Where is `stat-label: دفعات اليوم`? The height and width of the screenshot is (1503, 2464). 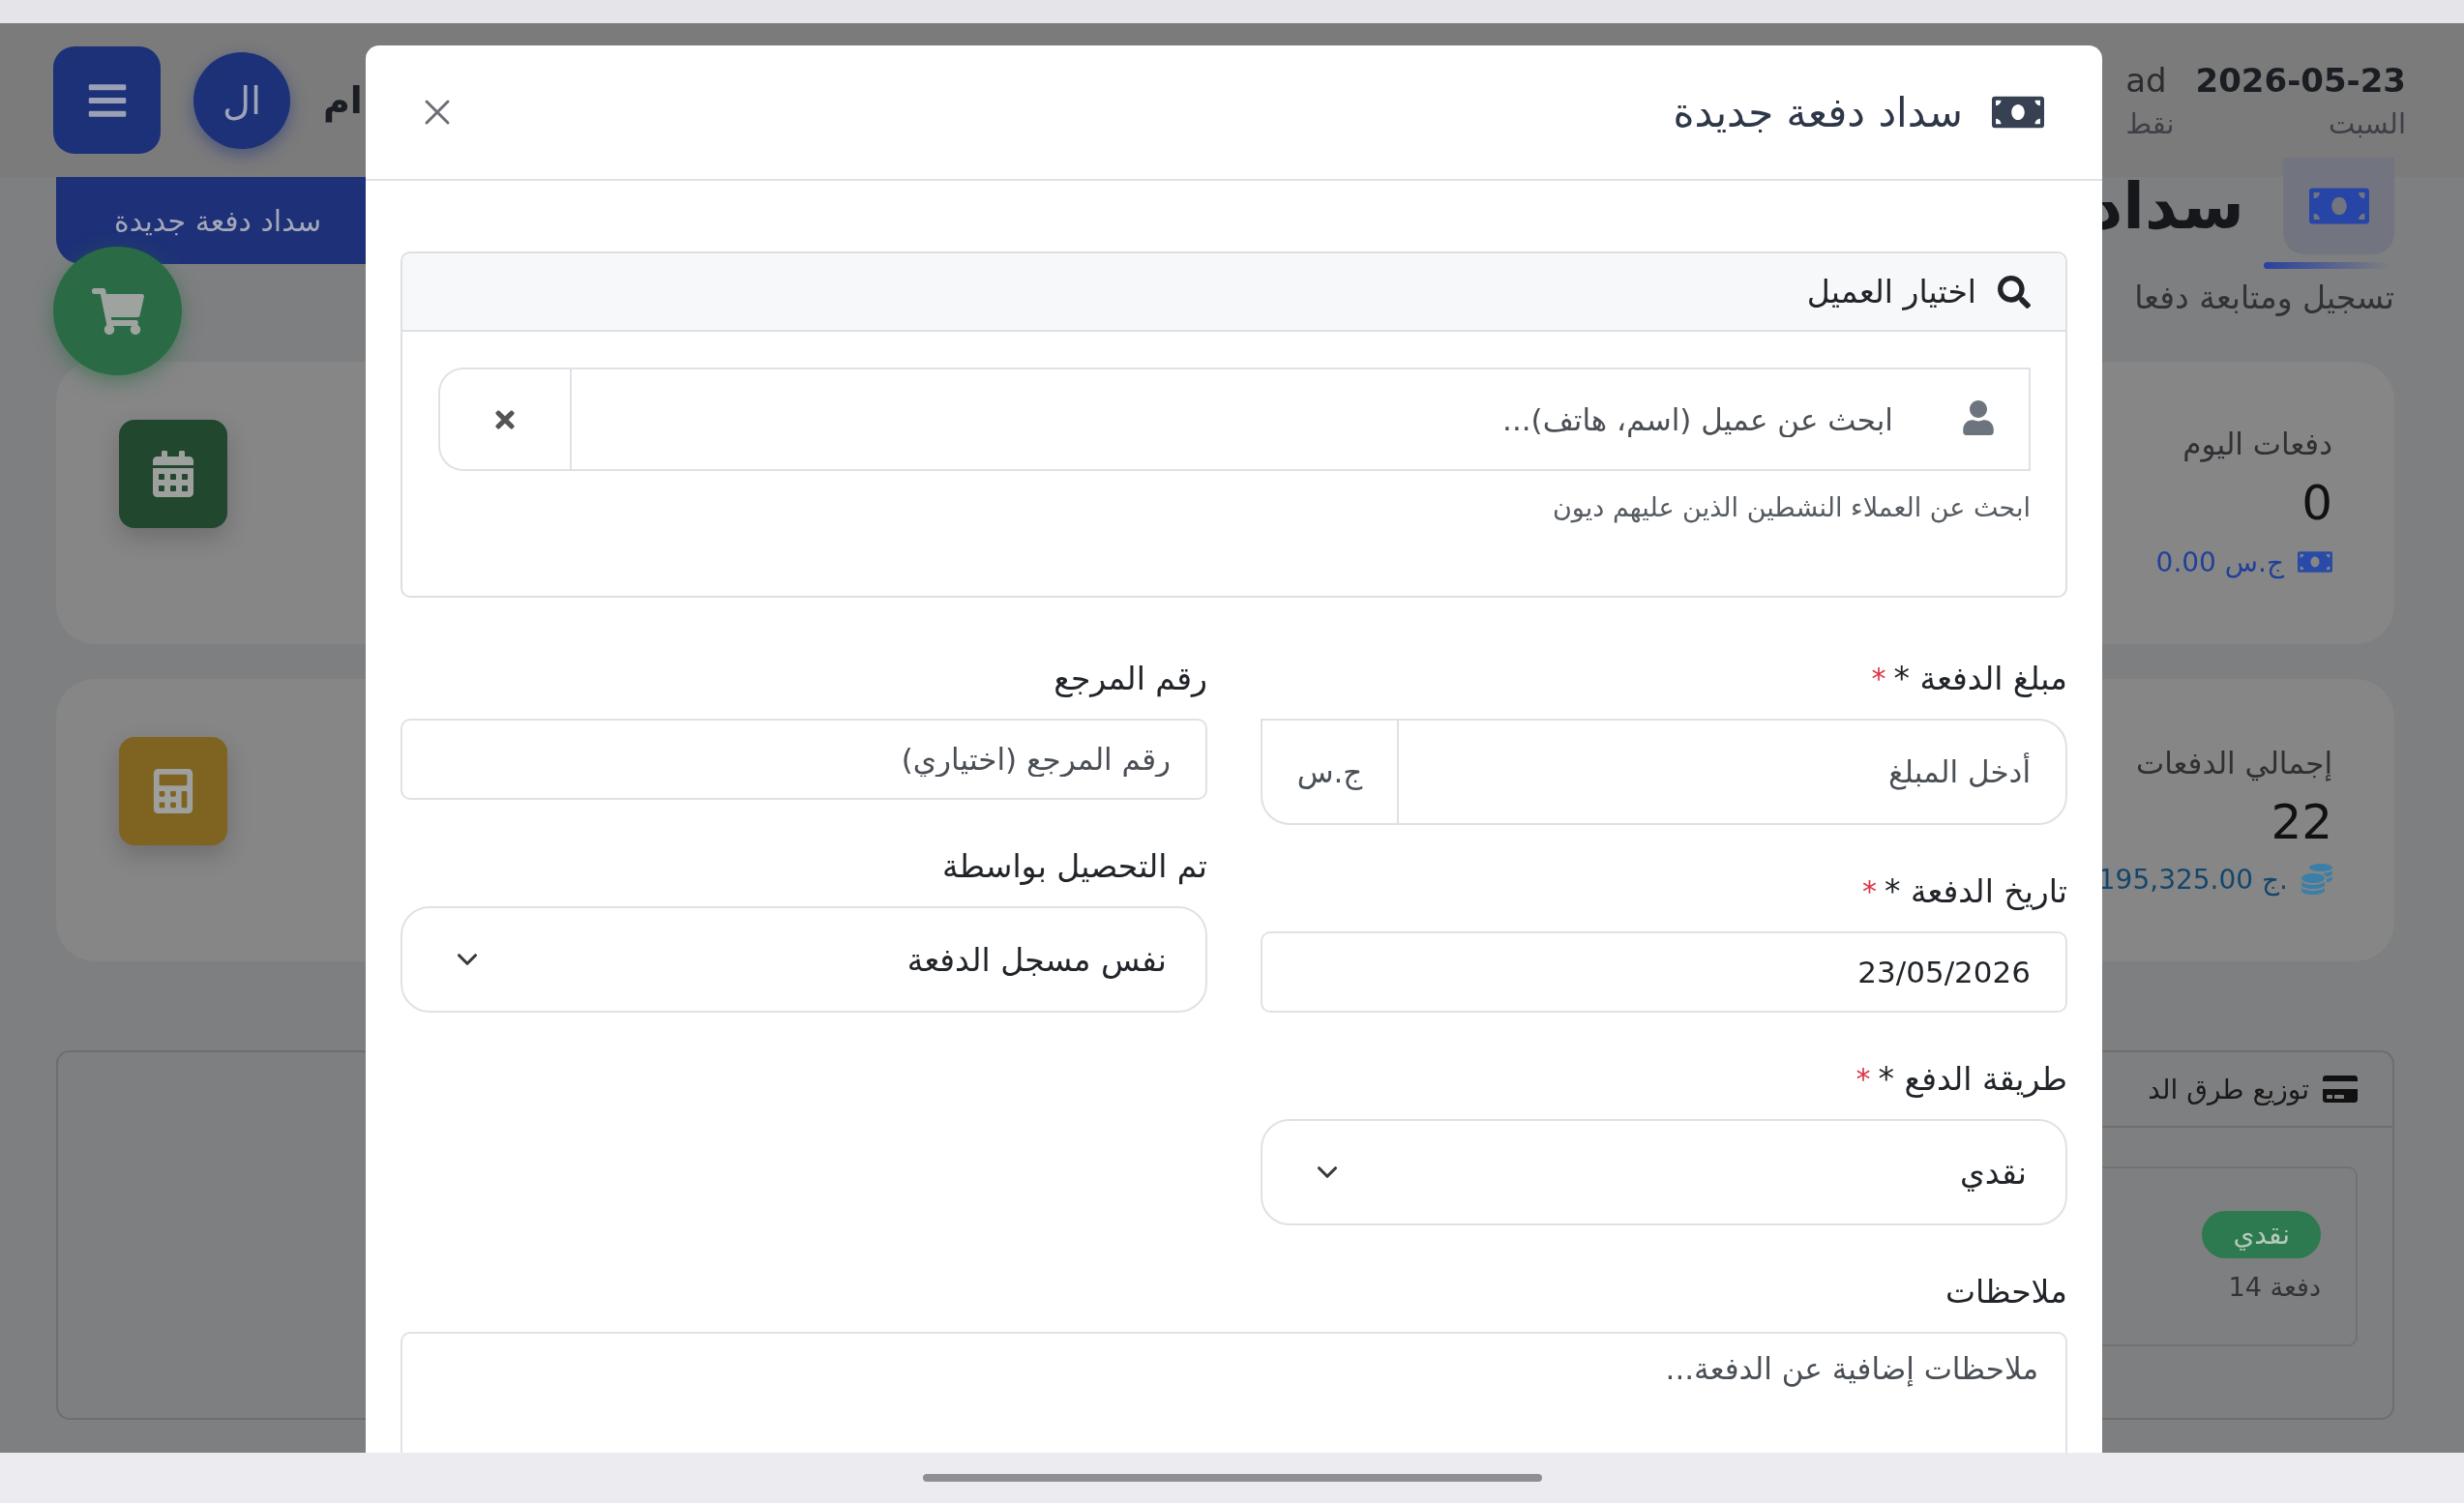 stat-label: دفعات اليوم is located at coordinates (2257, 444).